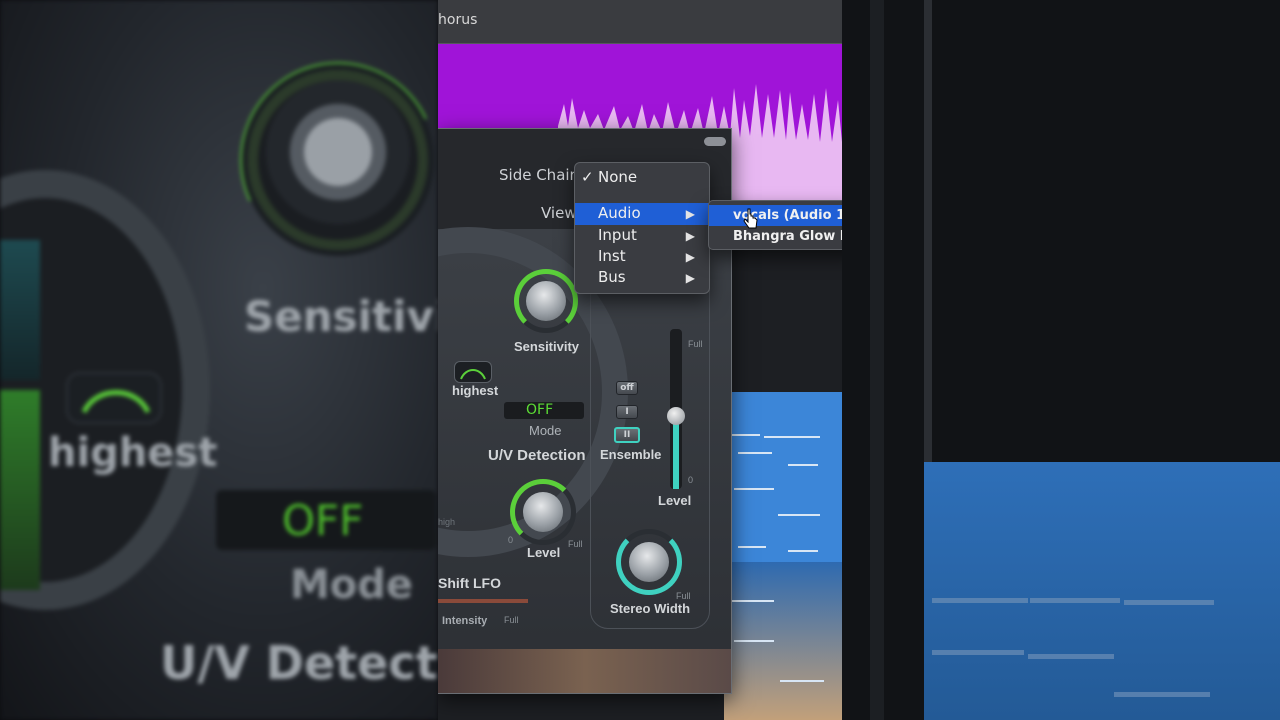  I want to click on menu-item-inst: Inst ▶, so click(642, 257).